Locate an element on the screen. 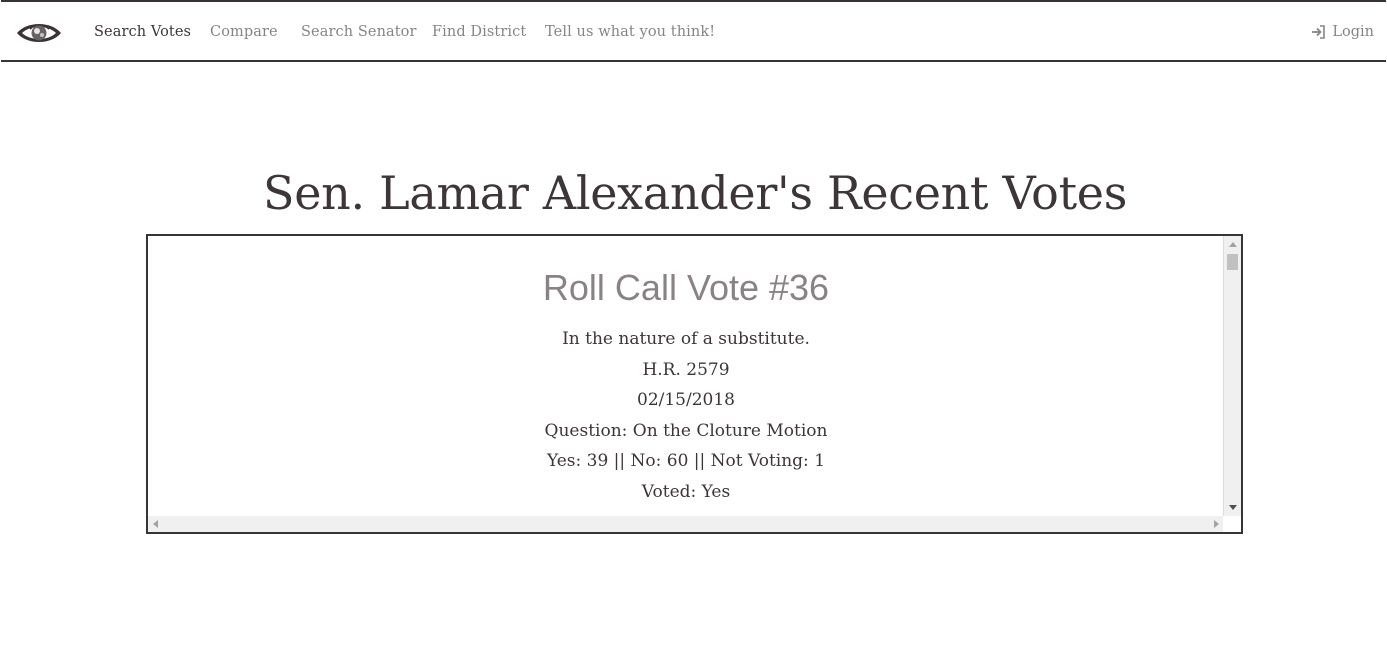 Image resolution: width=1387 pixels, height=657 pixels. page-title: Sen. Lamar Alexander's Recent Votes is located at coordinates (695, 193).